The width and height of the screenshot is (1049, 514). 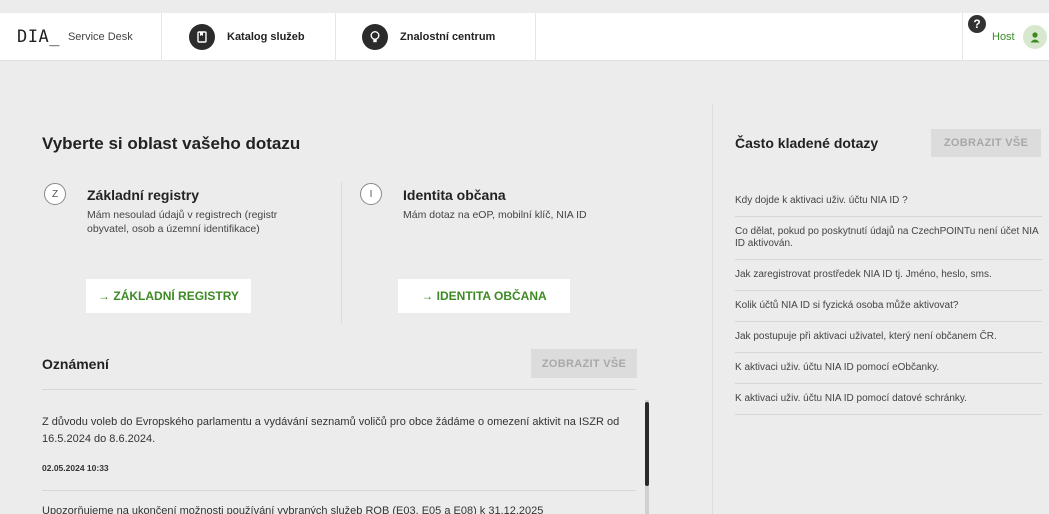 What do you see at coordinates (807, 143) in the screenshot?
I see `faq-title: Často kladené dotazy` at bounding box center [807, 143].